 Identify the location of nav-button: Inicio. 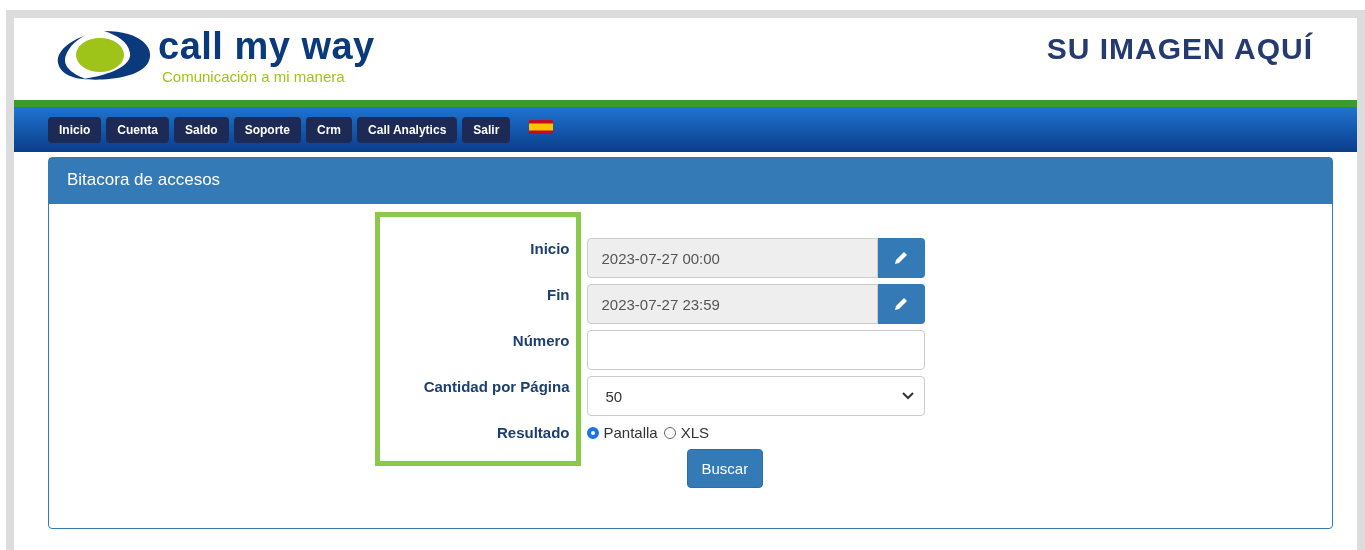
(75, 129).